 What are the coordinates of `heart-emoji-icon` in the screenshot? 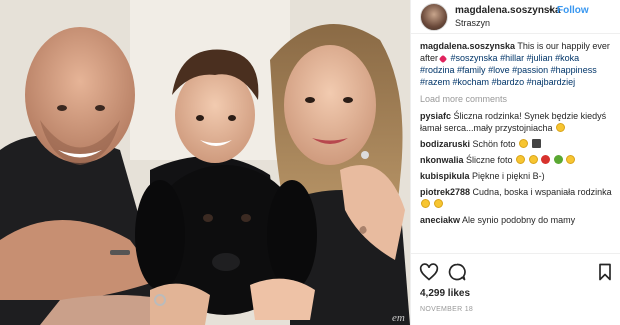 It's located at (443, 59).